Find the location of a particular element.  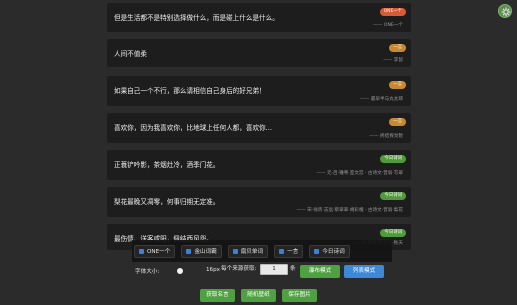

filter-one: ONE一个 is located at coordinates (155, 251).